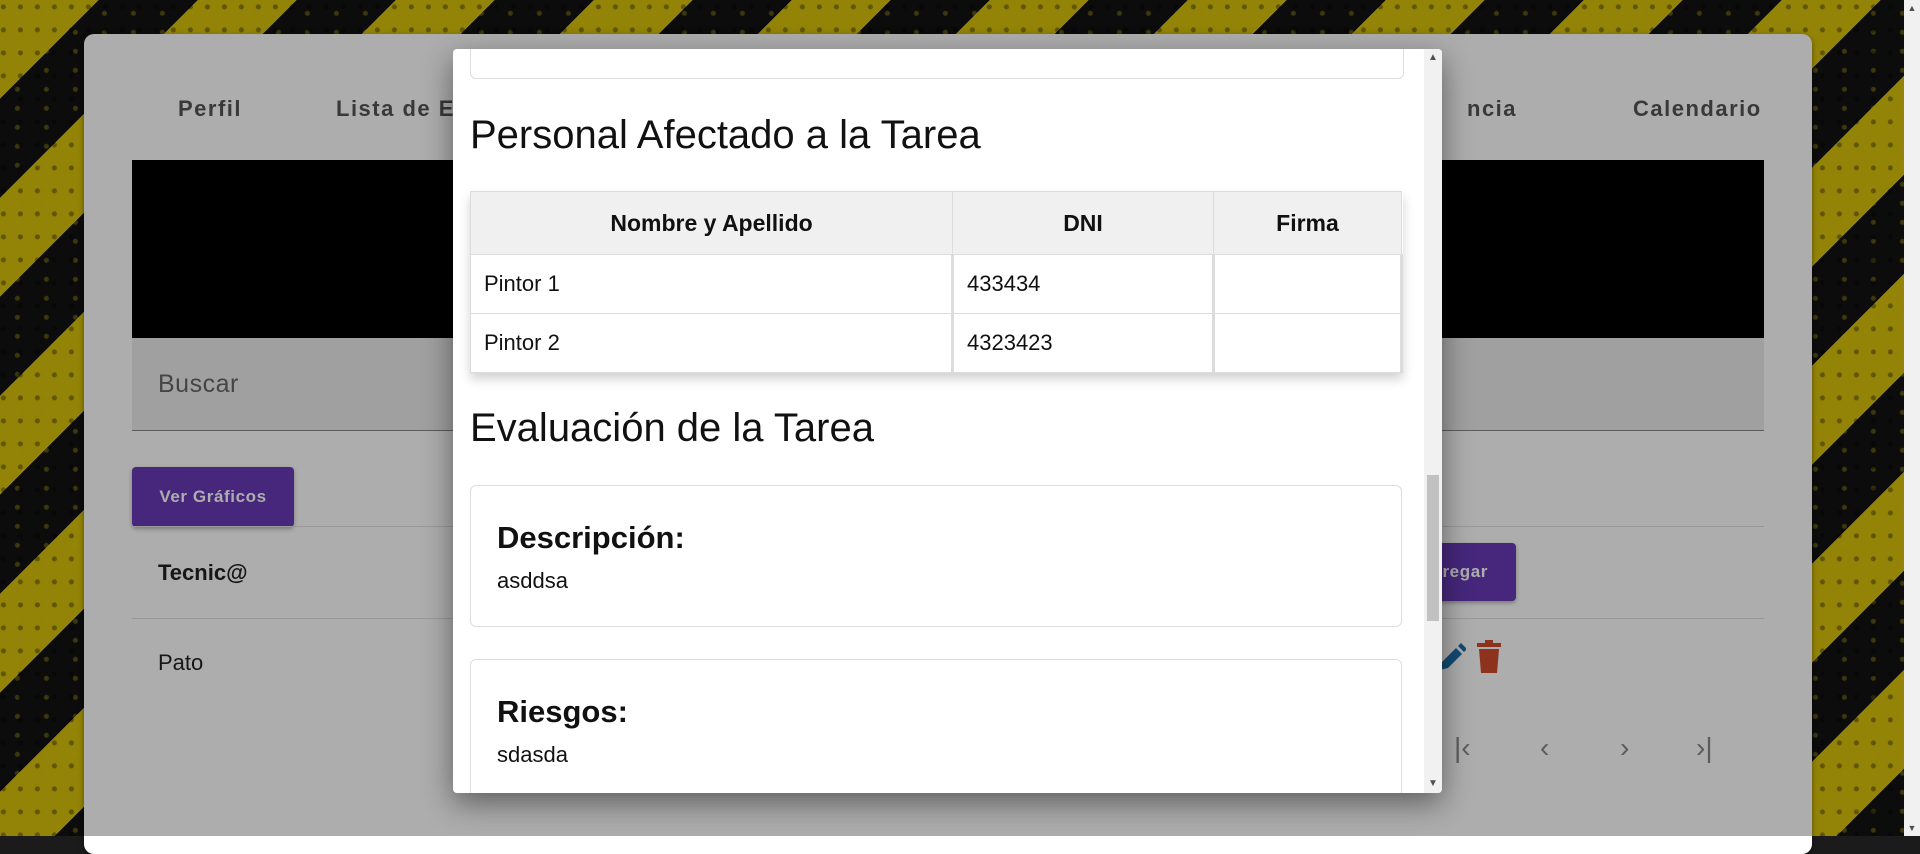 Image resolution: width=1920 pixels, height=854 pixels. Describe the element at coordinates (712, 284) in the screenshot. I see `name-cell: Pintor 1` at that location.